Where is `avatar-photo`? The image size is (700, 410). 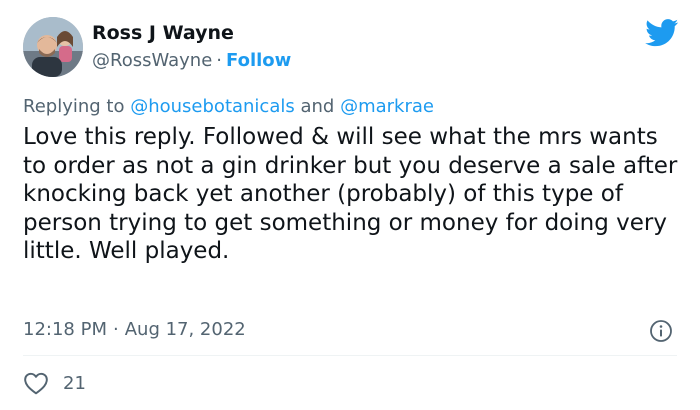
avatar-photo is located at coordinates (53, 47).